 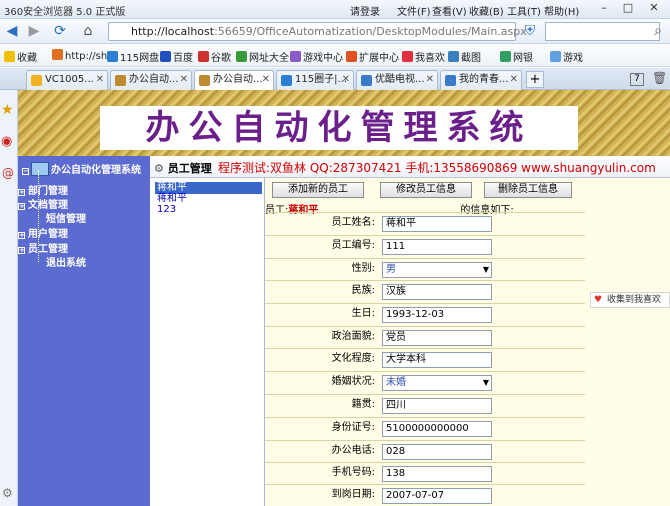 What do you see at coordinates (530, 31) in the screenshot?
I see `shield-icon: ⛨` at bounding box center [530, 31].